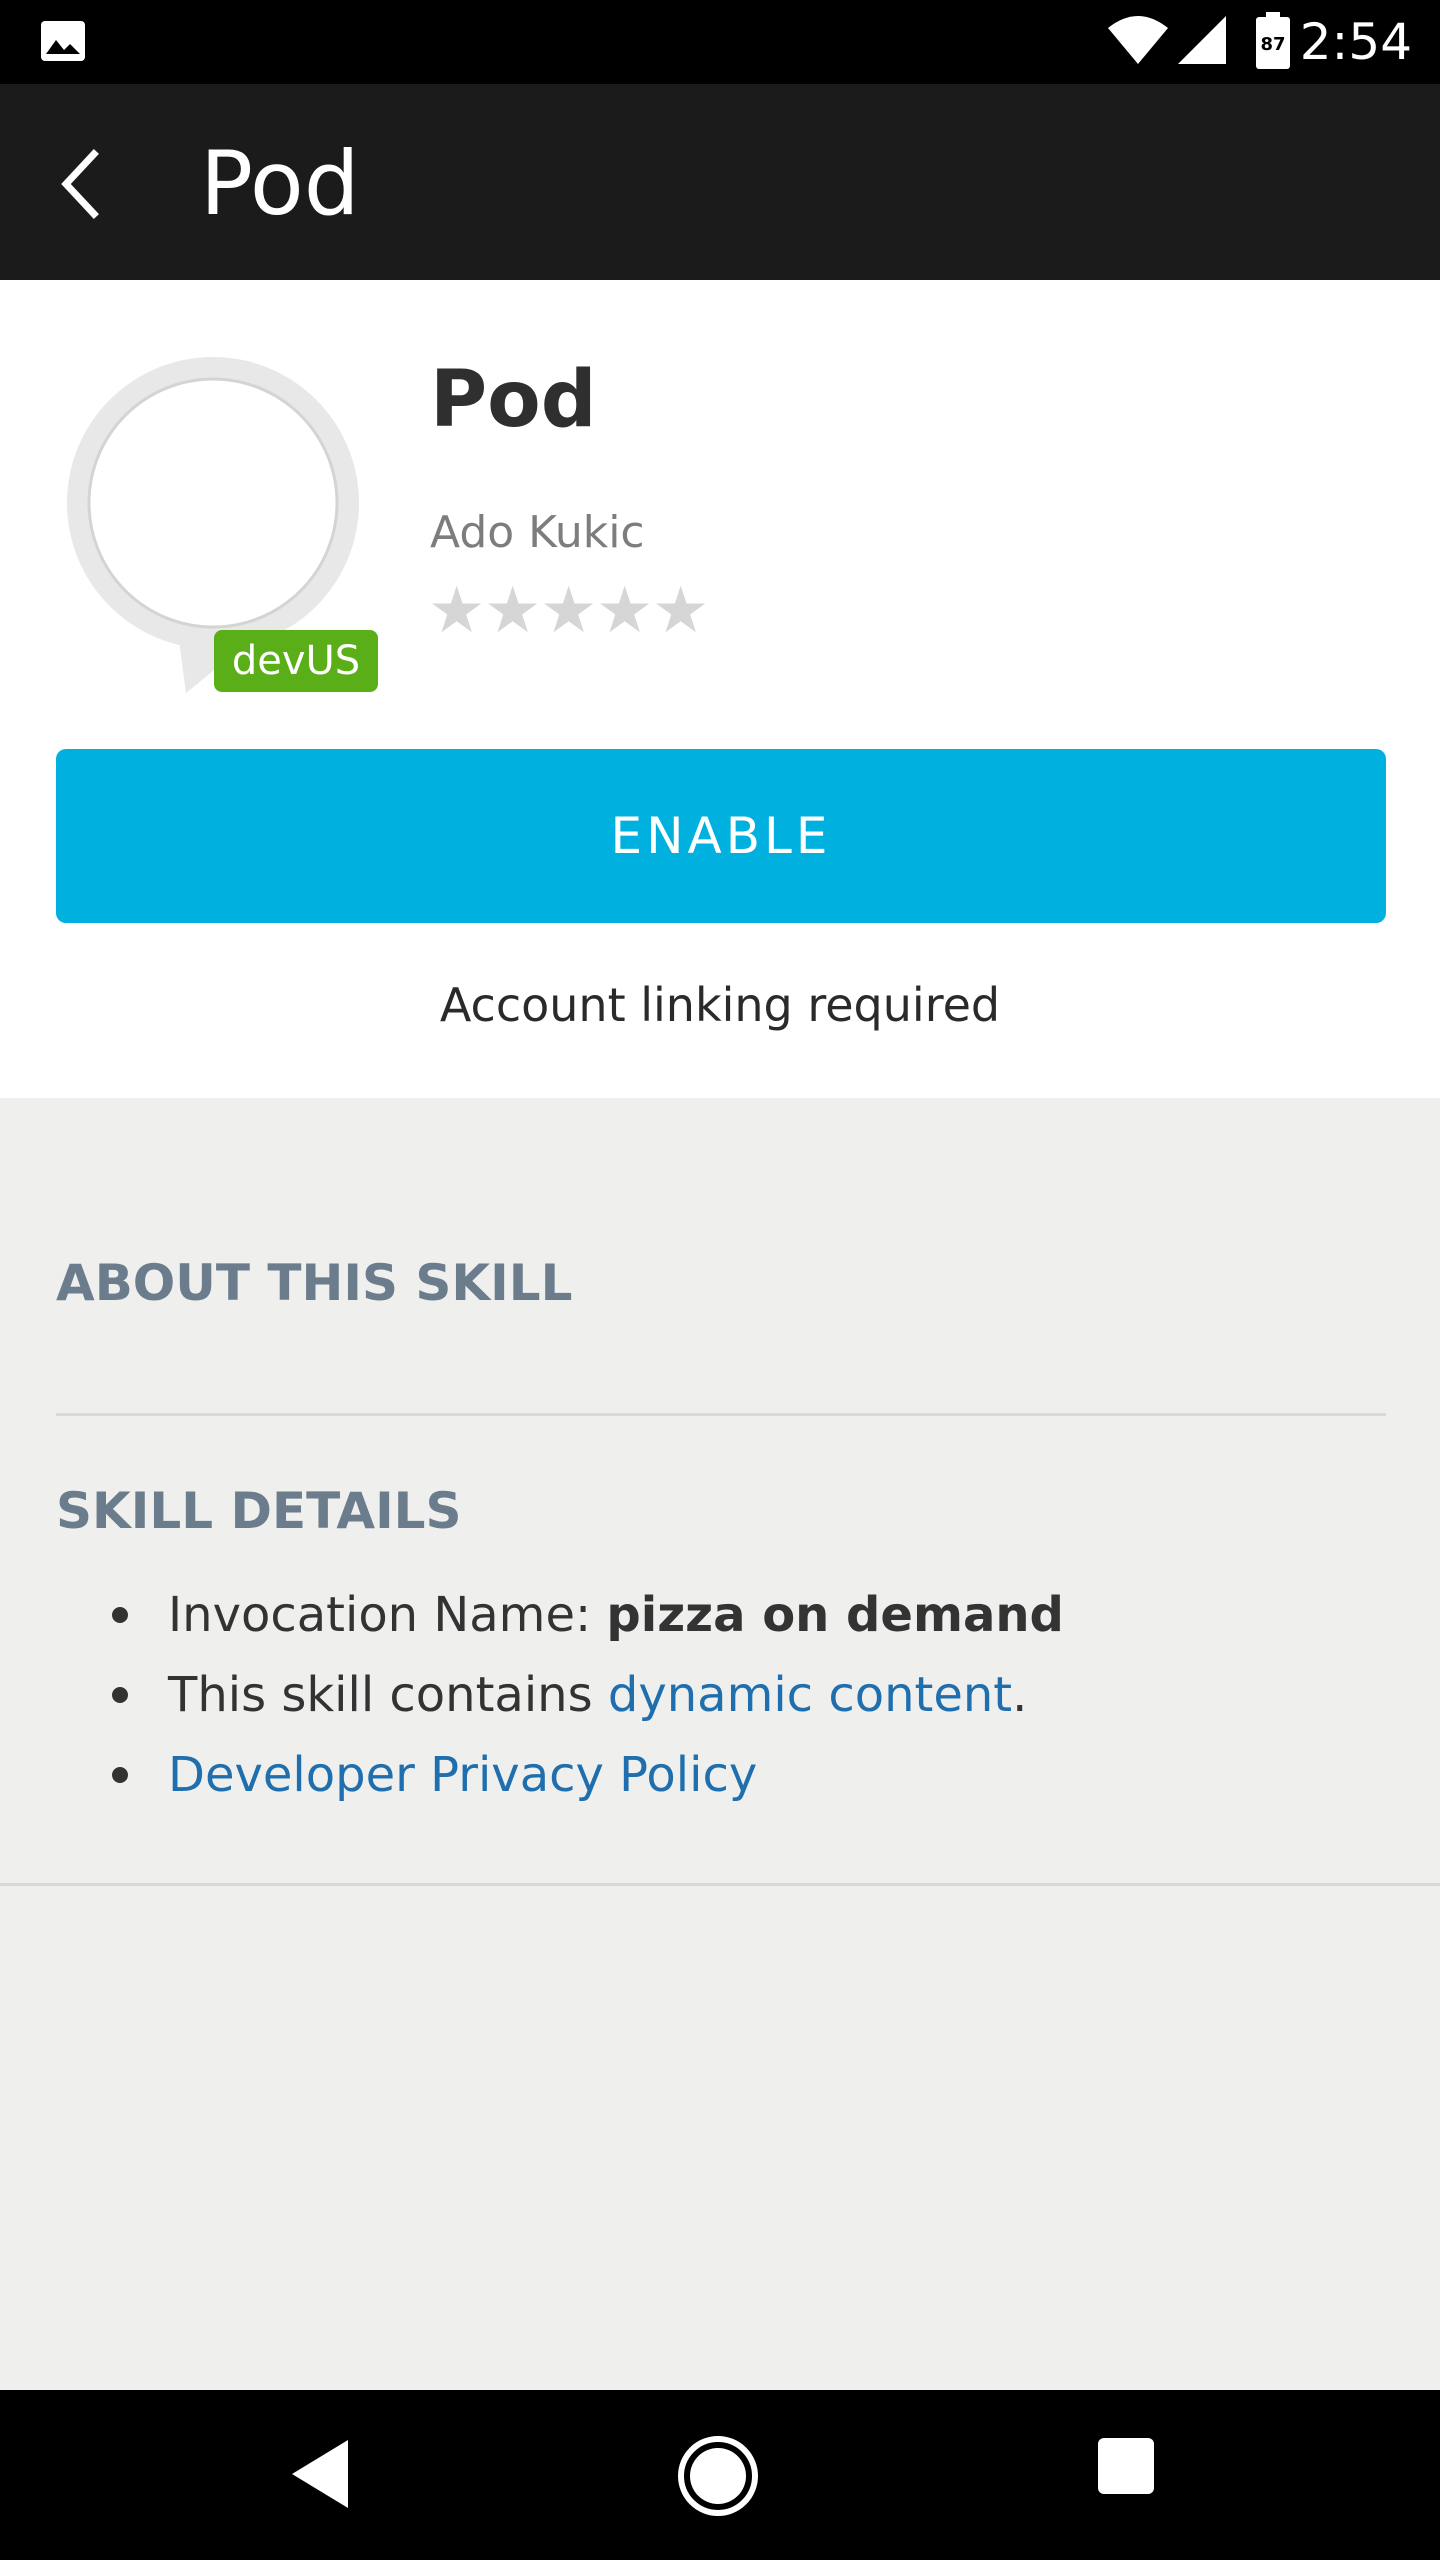 This screenshot has width=1440, height=2560. What do you see at coordinates (721, 836) in the screenshot?
I see `enable-button: ENABLE` at bounding box center [721, 836].